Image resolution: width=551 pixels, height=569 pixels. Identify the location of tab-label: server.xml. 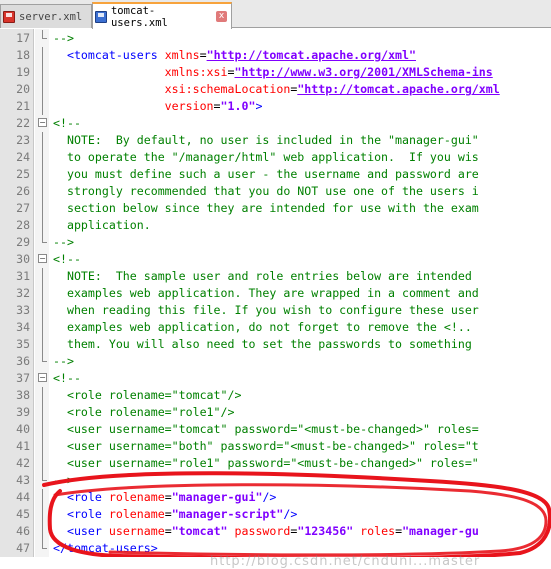
(51, 16).